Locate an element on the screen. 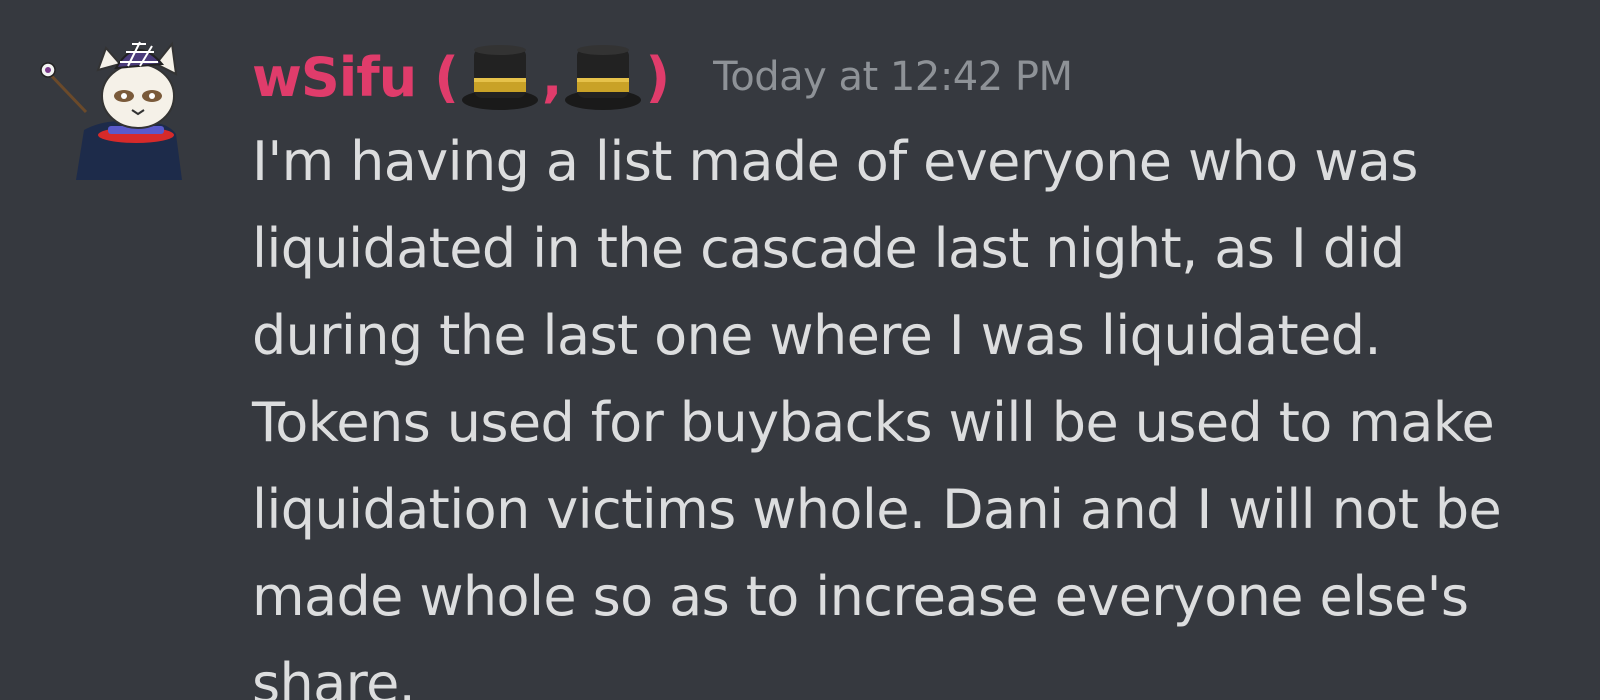 This screenshot has width=1600, height=700. cat-chef-avatar-icon is located at coordinates (111, 110).